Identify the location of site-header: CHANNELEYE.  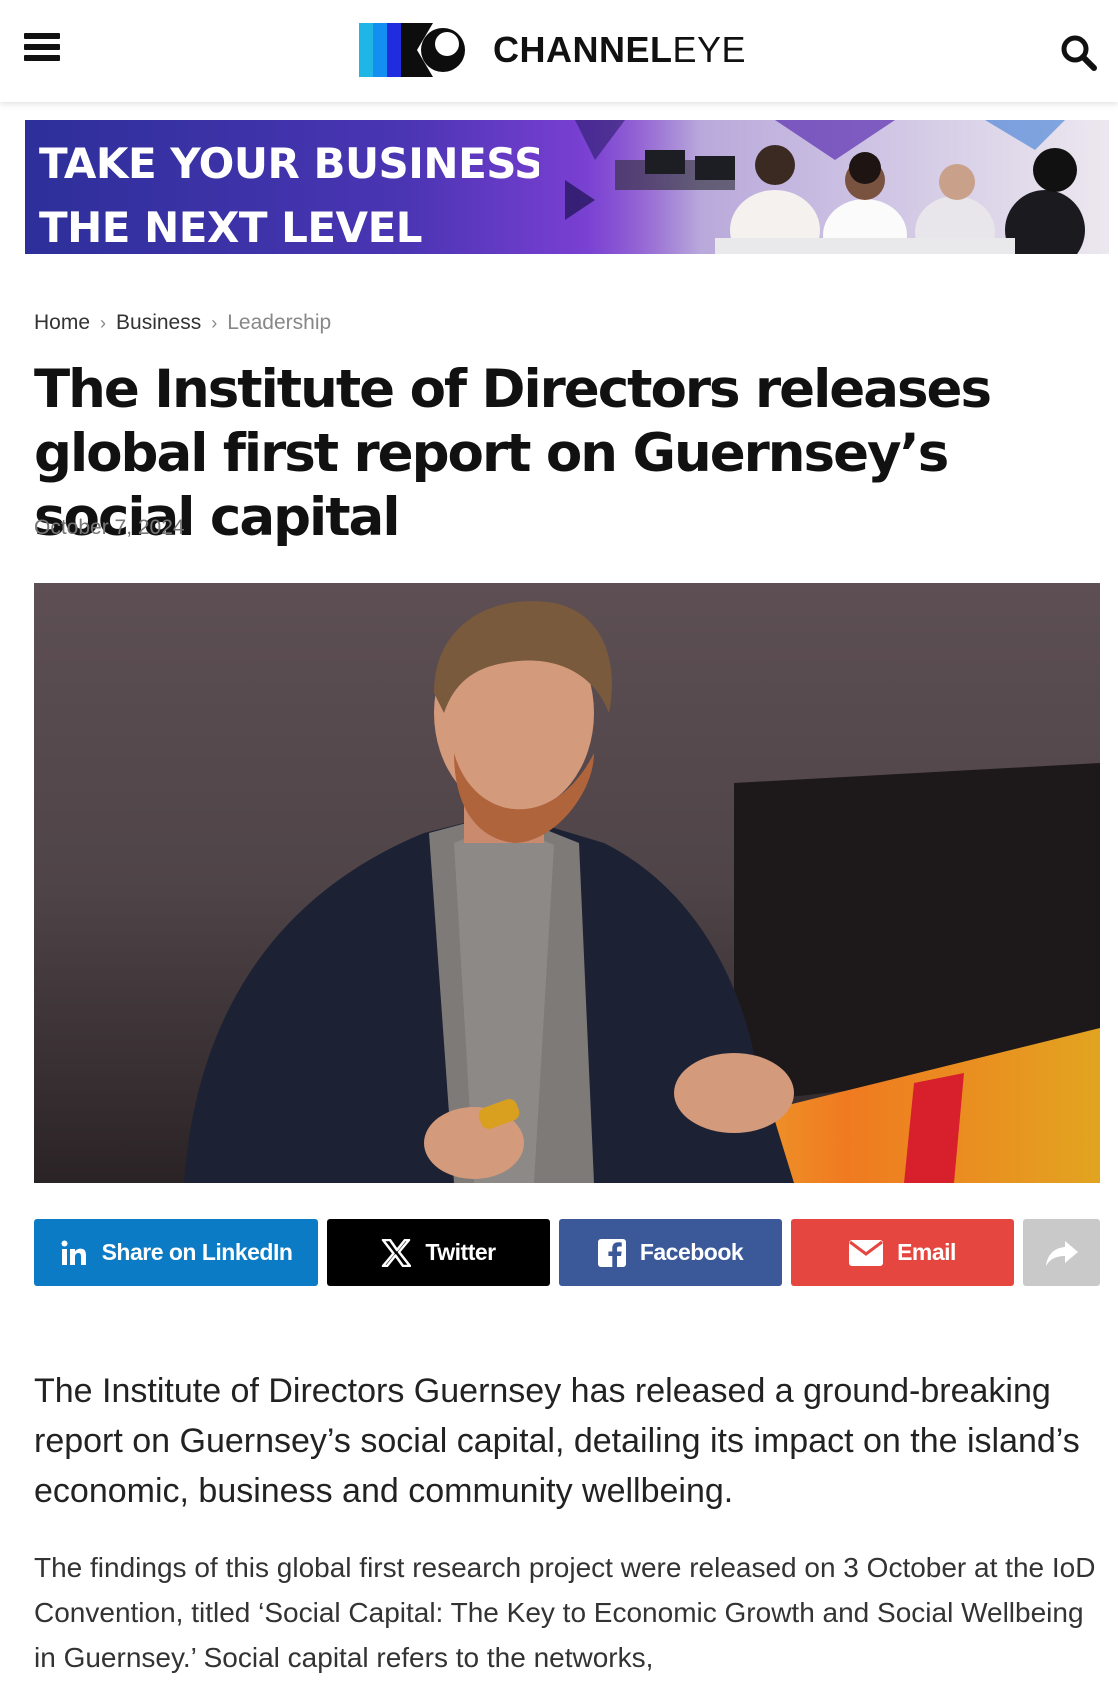
(559, 51).